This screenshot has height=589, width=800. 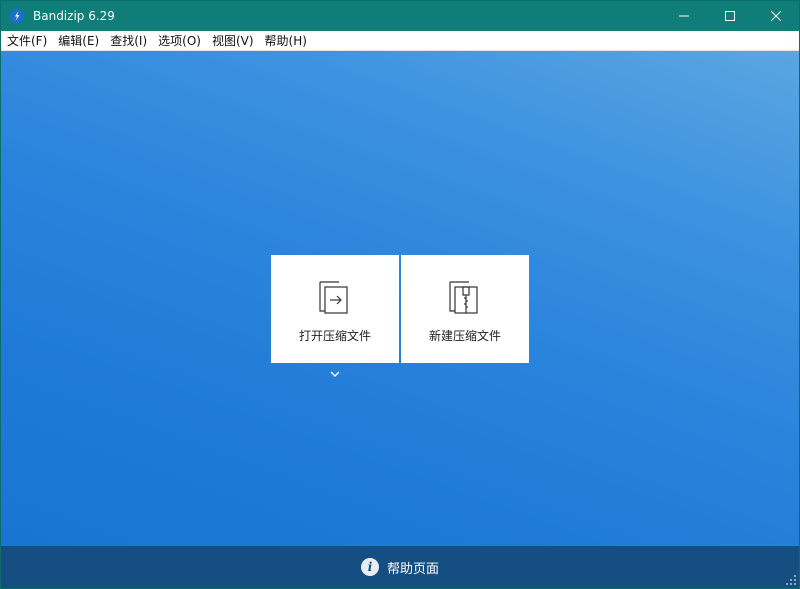 What do you see at coordinates (26, 41) in the screenshot?
I see `menu-file: 文件(F)` at bounding box center [26, 41].